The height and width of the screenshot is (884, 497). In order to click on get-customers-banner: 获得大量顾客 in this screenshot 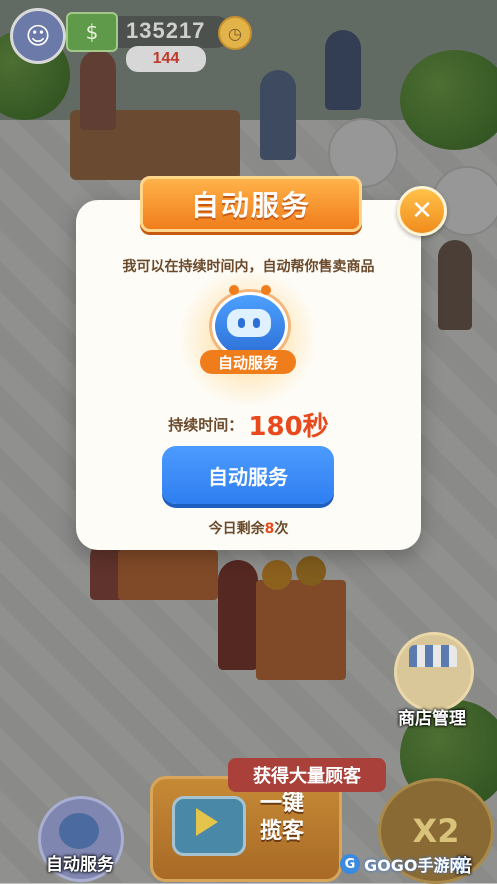, I will do `click(307, 775)`.